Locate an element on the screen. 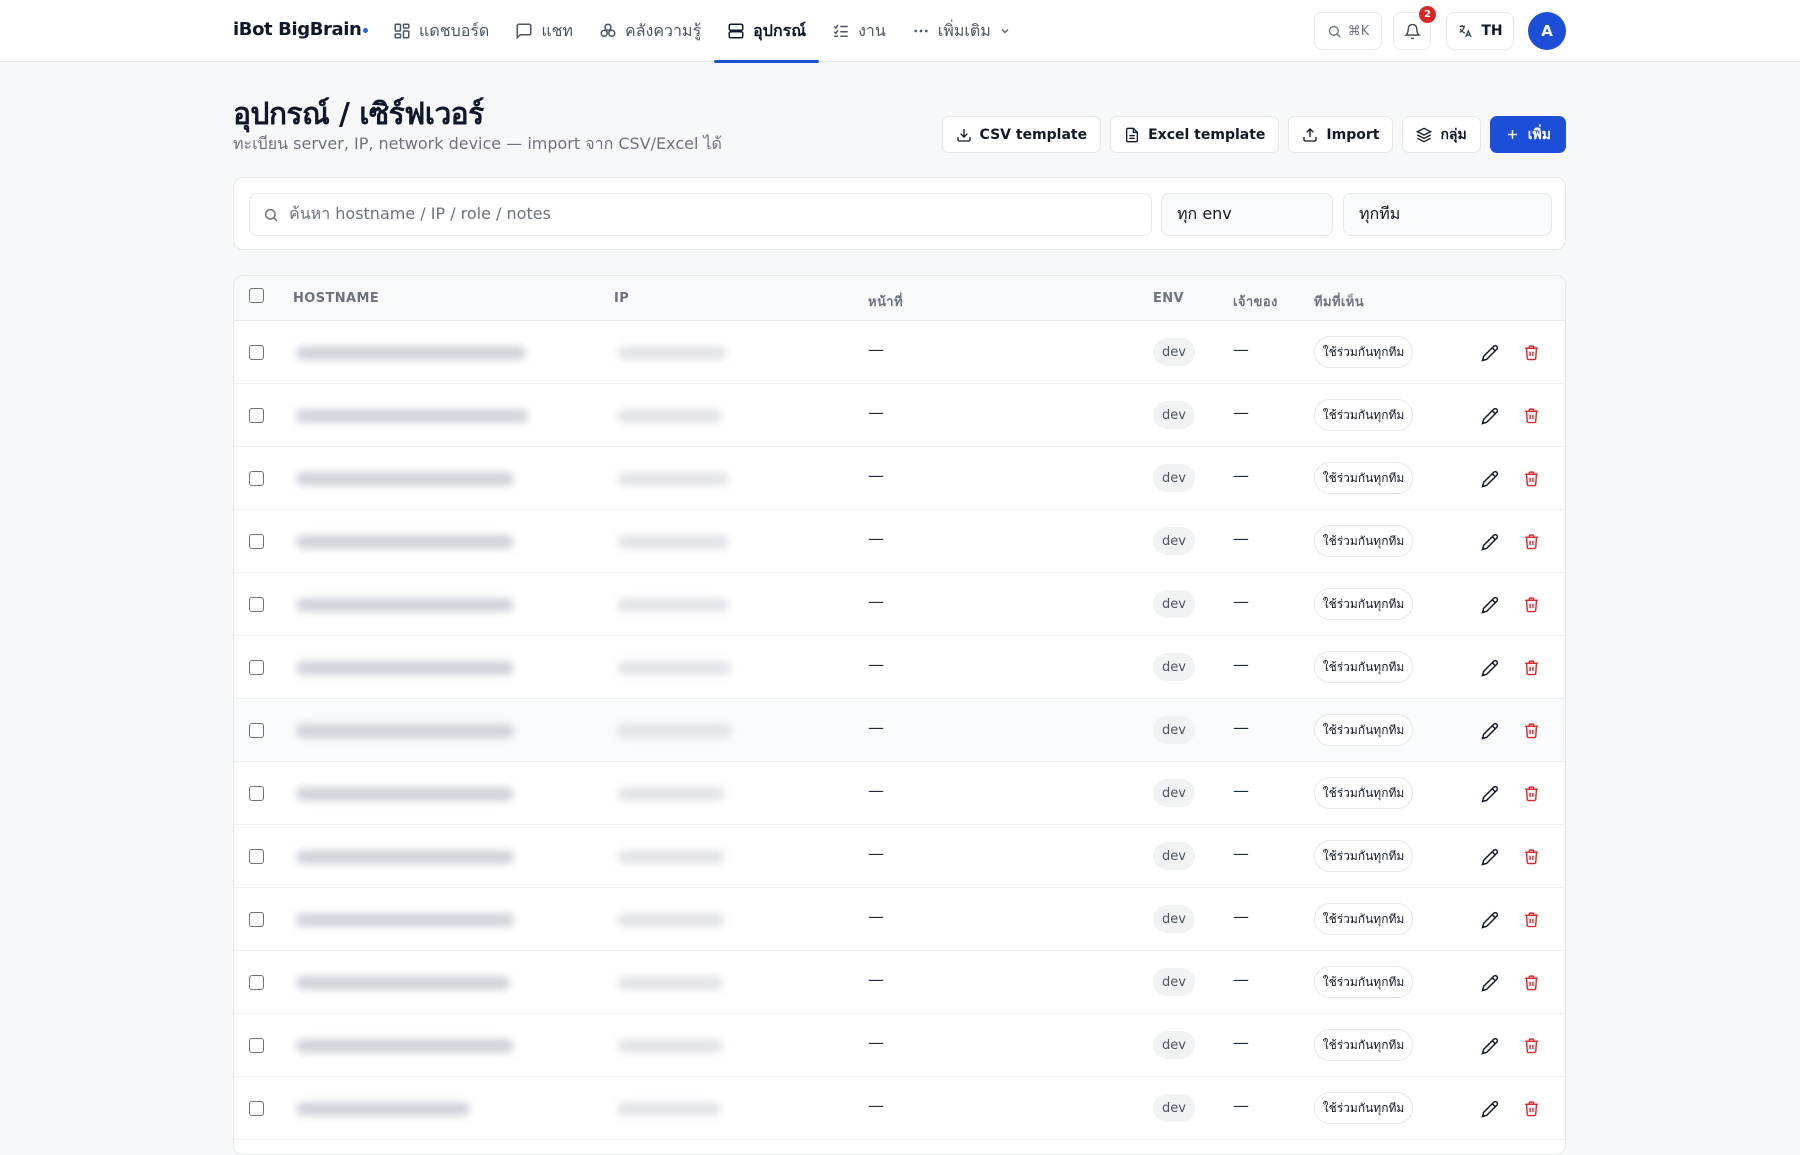 This screenshot has height=1155, width=1800. column-header-visible-teams: ทีมที่เห็น is located at coordinates (1339, 301).